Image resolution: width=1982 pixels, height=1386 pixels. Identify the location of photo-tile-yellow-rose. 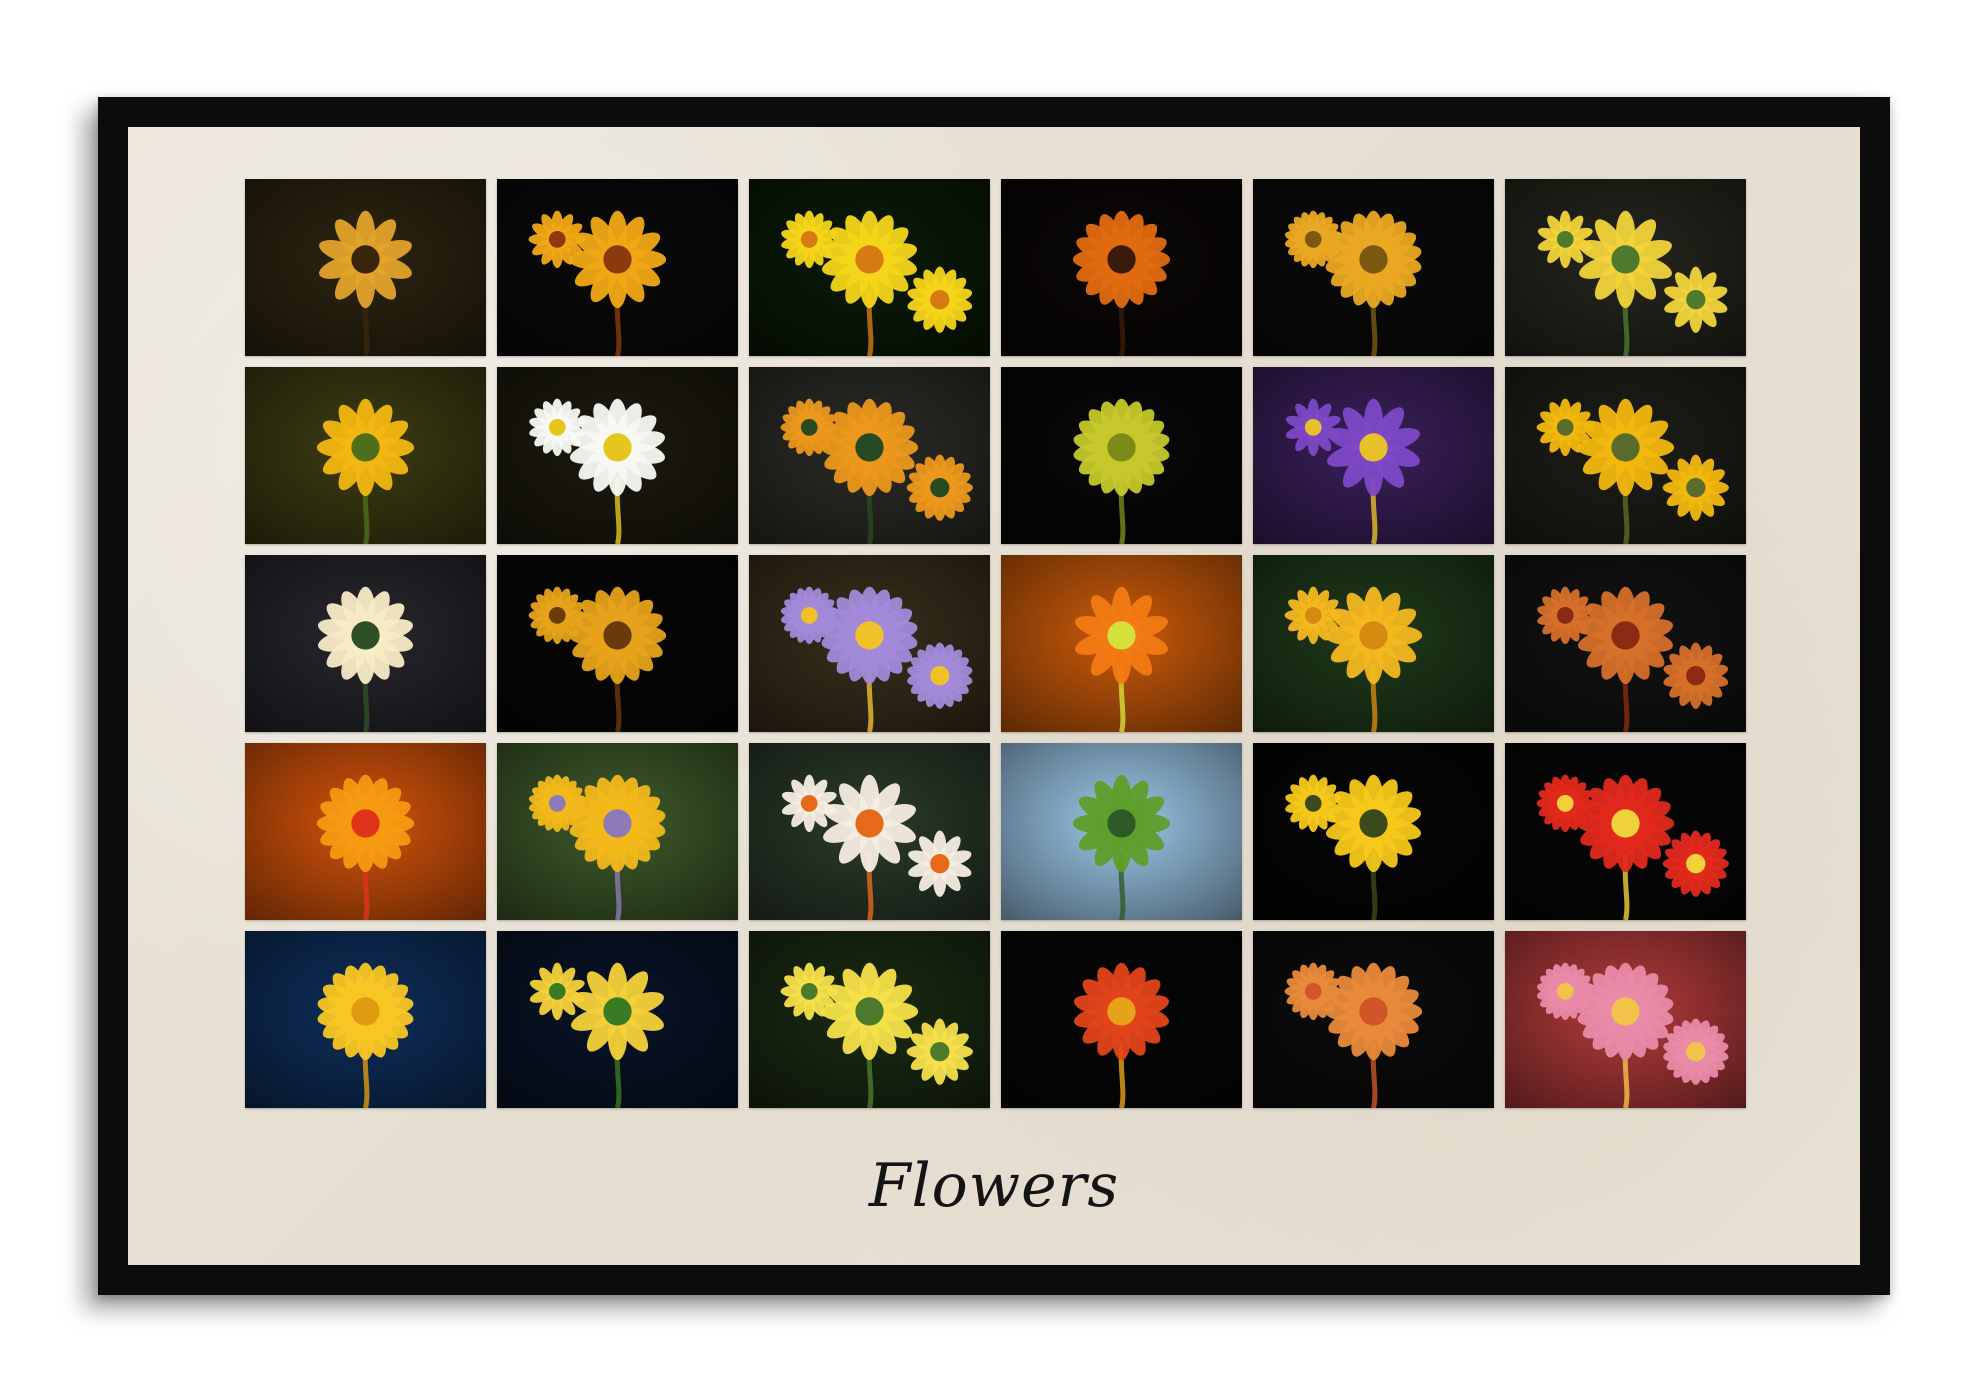
(1373, 643).